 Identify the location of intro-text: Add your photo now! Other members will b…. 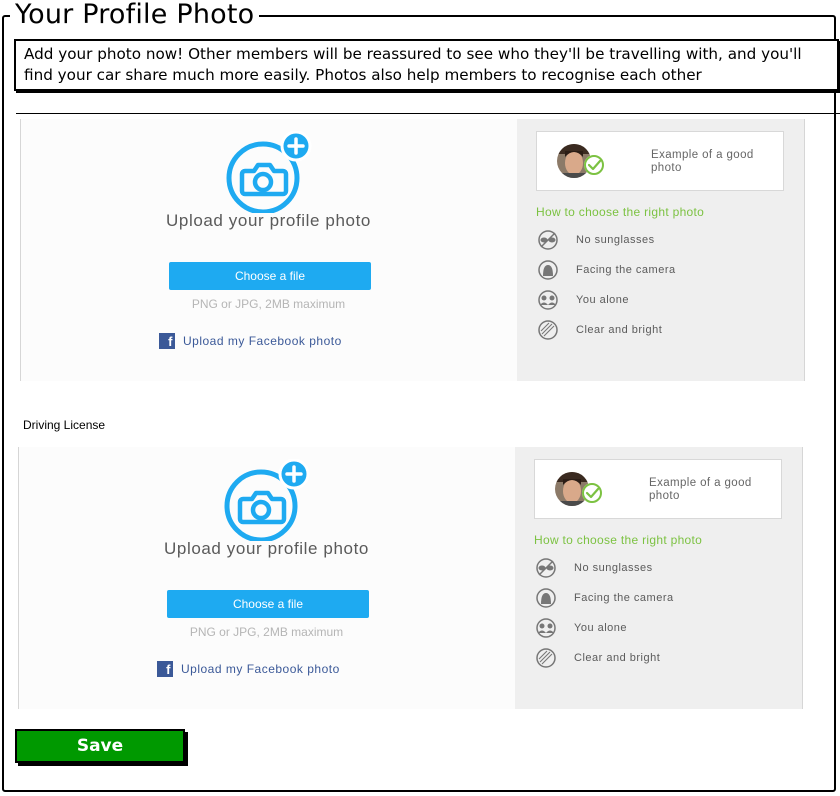
(426, 65).